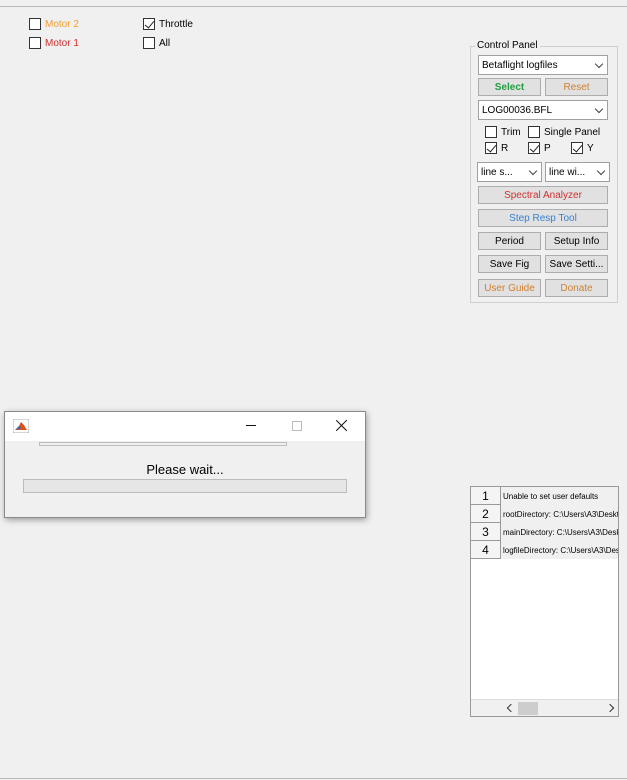 This screenshot has width=627, height=780. What do you see at coordinates (572, 132) in the screenshot?
I see `single-panel-label: Single Panel` at bounding box center [572, 132].